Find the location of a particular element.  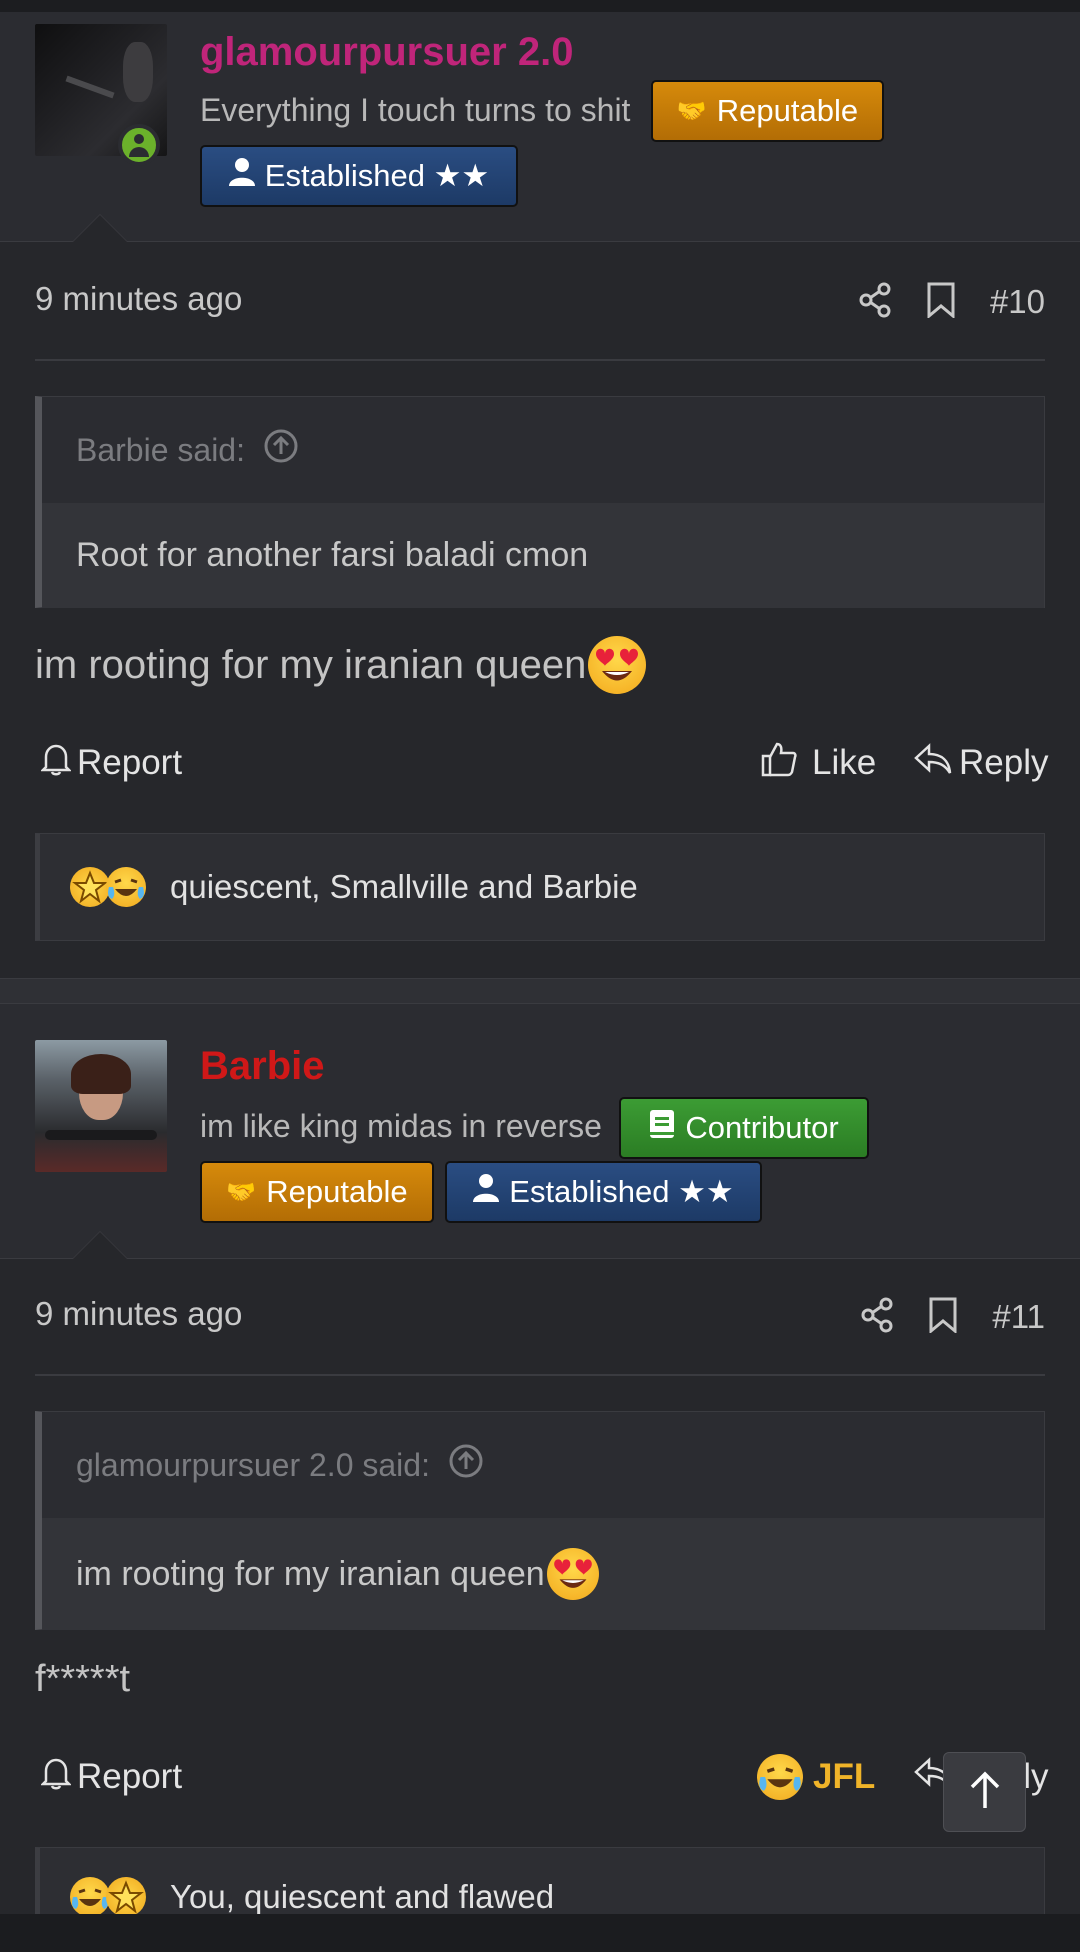

post-divider is located at coordinates (540, 991).